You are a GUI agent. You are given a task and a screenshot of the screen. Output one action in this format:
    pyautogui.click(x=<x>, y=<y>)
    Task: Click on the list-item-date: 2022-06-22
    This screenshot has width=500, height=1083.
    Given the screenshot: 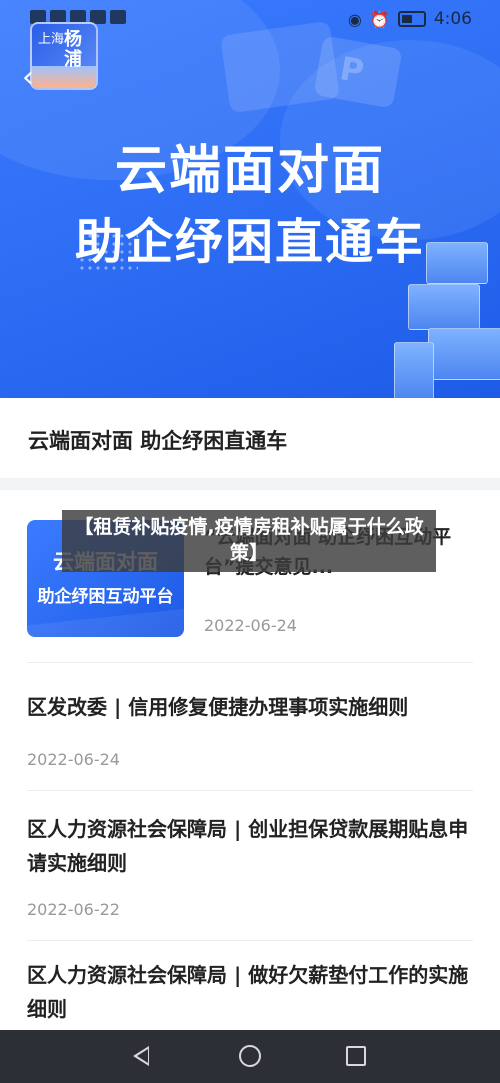 What is the action you would take?
    pyautogui.click(x=73, y=909)
    